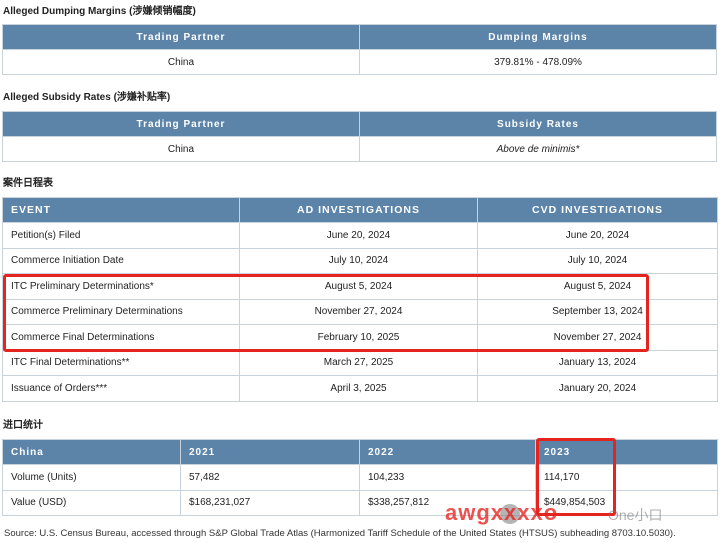  Describe the element at coordinates (597, 235) in the screenshot. I see `cvd-date-cell: June 20, 2024` at that location.